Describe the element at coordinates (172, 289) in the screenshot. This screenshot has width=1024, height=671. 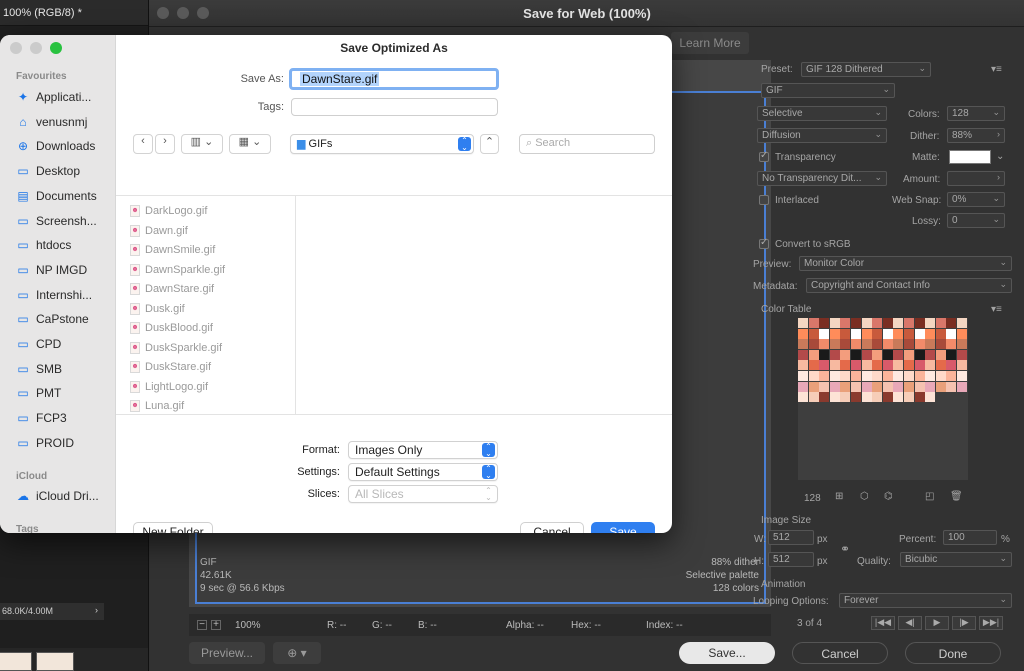
I see `file-list-item: ☻ DawnStare.gif` at that location.